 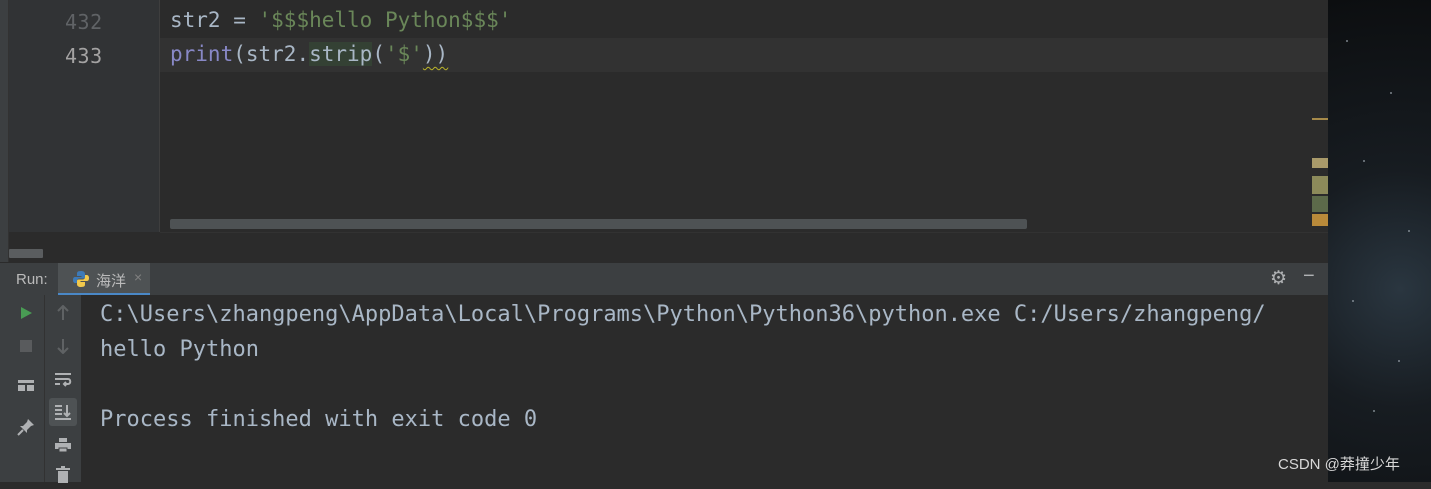 I want to click on rerun-button, so click(x=26, y=313).